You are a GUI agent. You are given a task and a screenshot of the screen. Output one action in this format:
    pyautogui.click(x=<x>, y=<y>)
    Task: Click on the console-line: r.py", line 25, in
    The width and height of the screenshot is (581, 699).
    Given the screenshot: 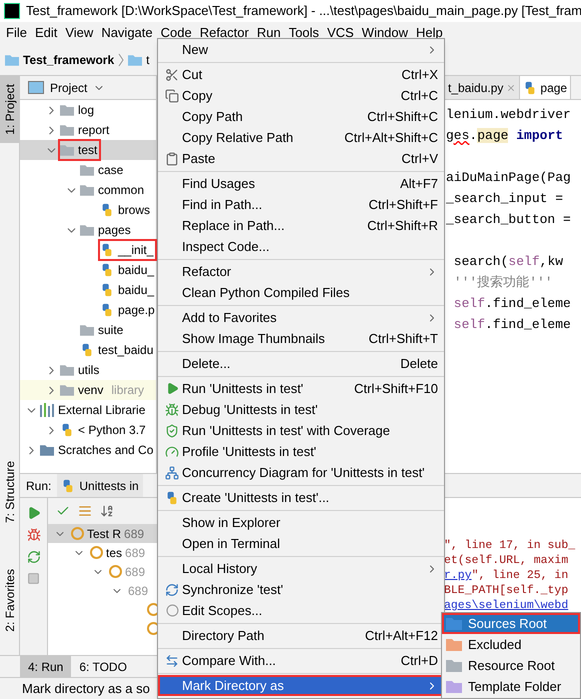 What is the action you would take?
    pyautogui.click(x=506, y=575)
    